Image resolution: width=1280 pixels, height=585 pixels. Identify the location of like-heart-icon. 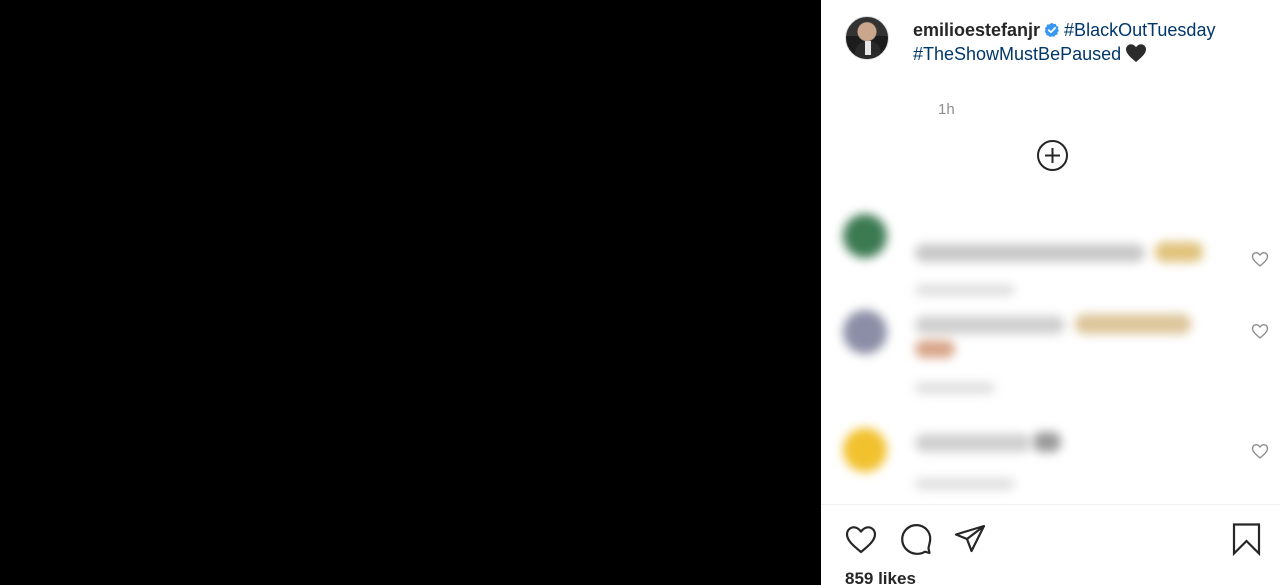
(861, 539).